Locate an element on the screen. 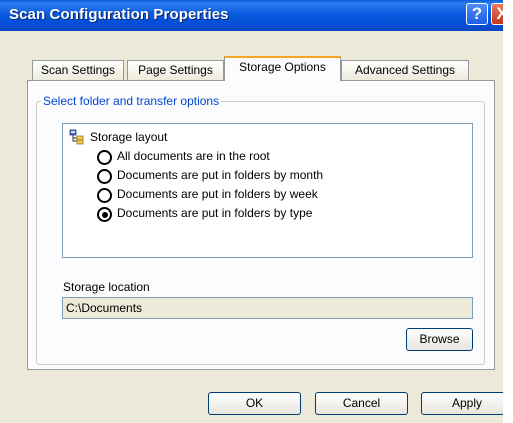 Image resolution: width=513 pixels, height=423 pixels. cancel-button: Cancel is located at coordinates (361, 403).